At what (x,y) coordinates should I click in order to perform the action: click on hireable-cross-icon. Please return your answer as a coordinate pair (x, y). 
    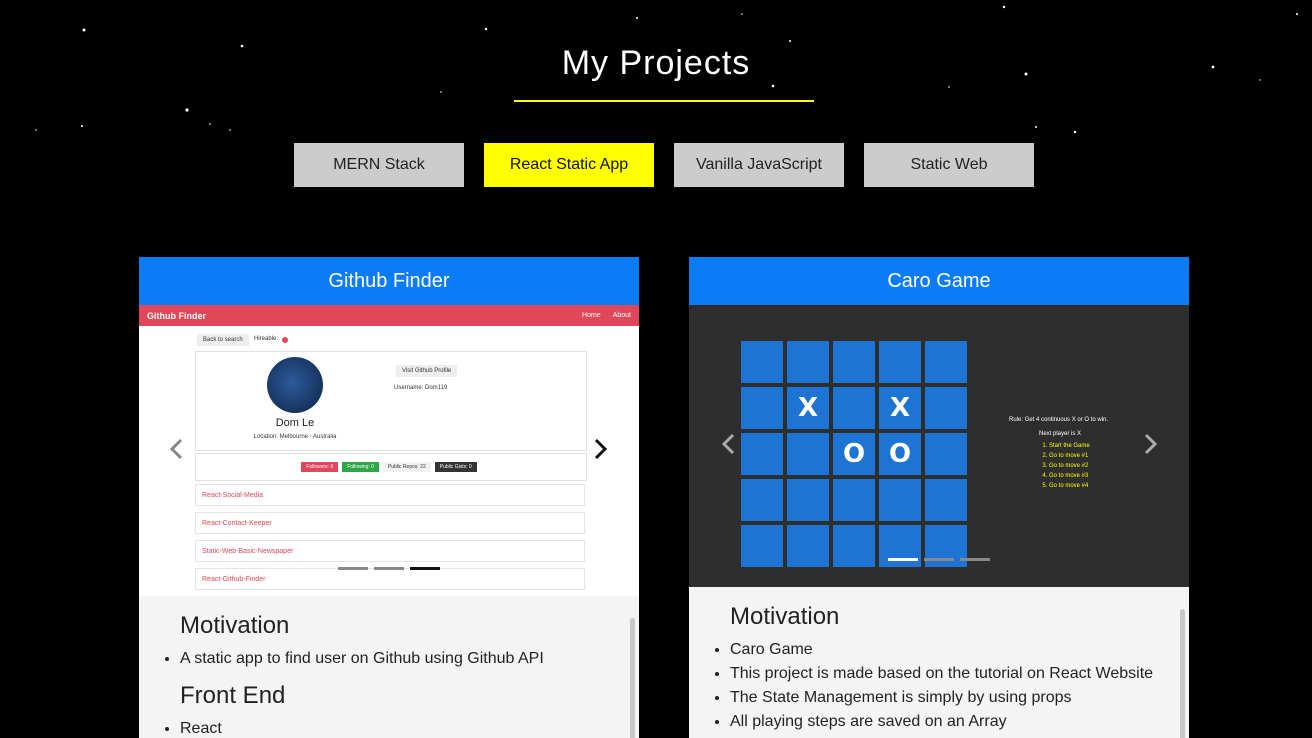
    Looking at the image, I should click on (285, 340).